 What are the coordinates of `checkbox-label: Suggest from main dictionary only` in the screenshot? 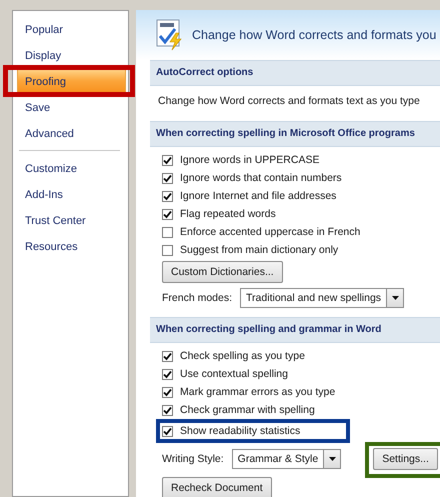 It's located at (259, 250).